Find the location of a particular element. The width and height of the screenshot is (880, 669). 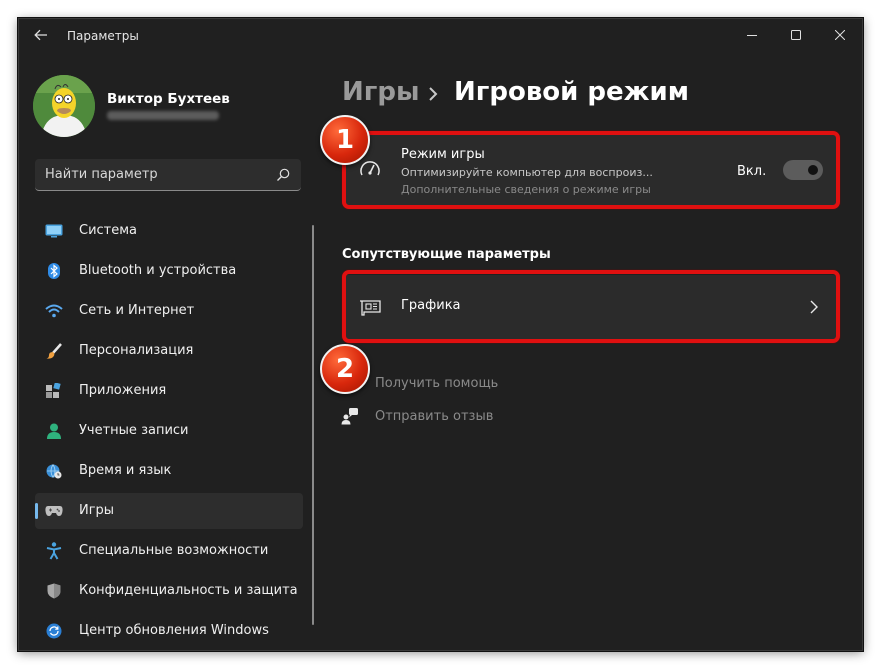

sidebar-item-accounts: Учетные записи is located at coordinates (169, 431).